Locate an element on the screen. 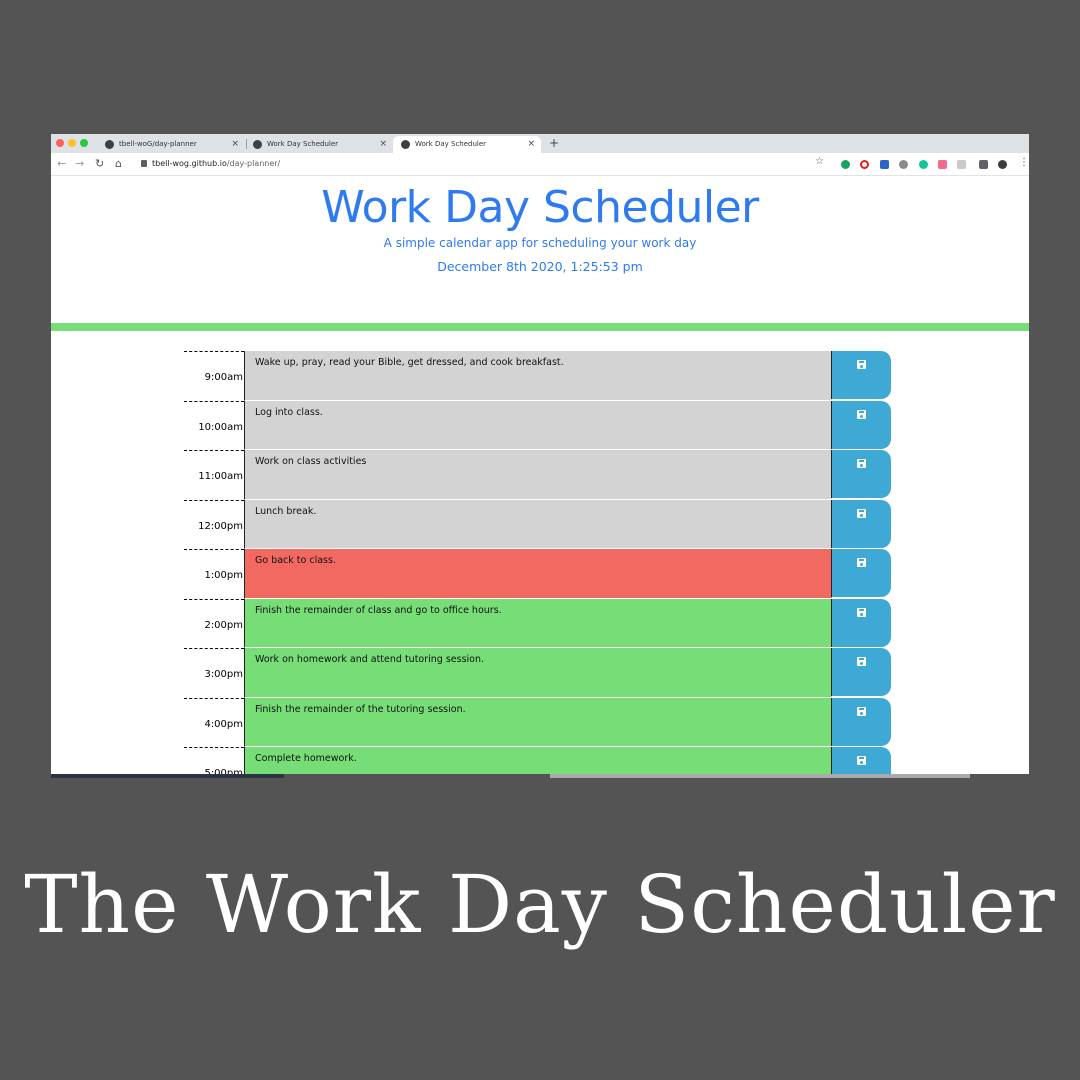  task-input: Log into class. is located at coordinates (538, 425).